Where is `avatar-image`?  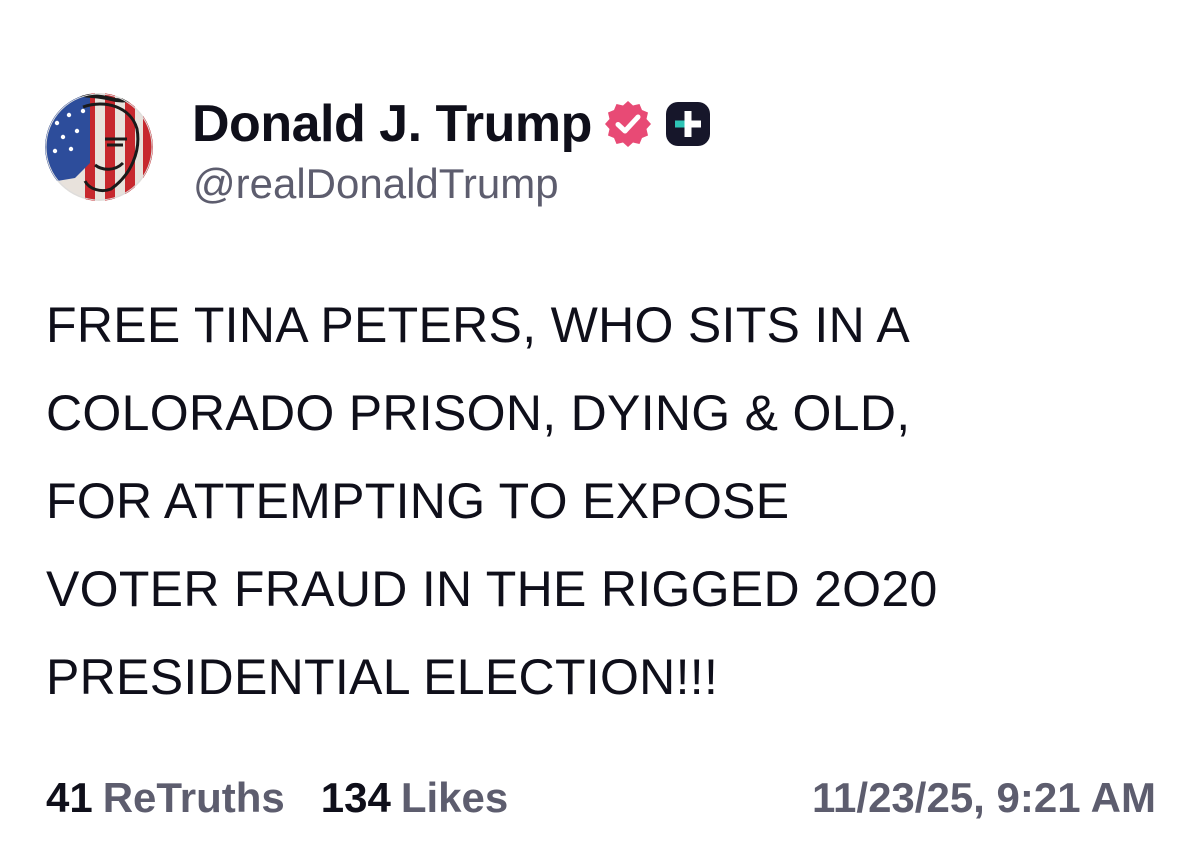 avatar-image is located at coordinates (99, 147).